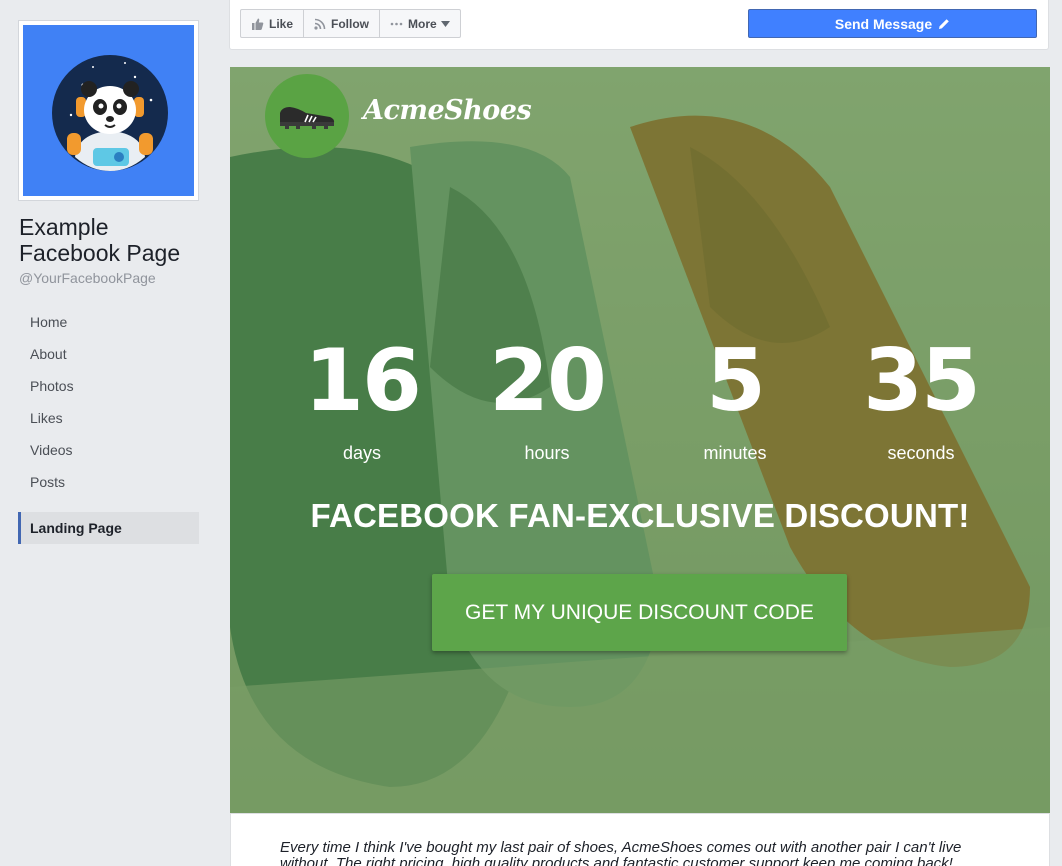 This screenshot has width=1062, height=866. I want to click on page-nav: Home About Photos Likes Videos Posts, so click(108, 402).